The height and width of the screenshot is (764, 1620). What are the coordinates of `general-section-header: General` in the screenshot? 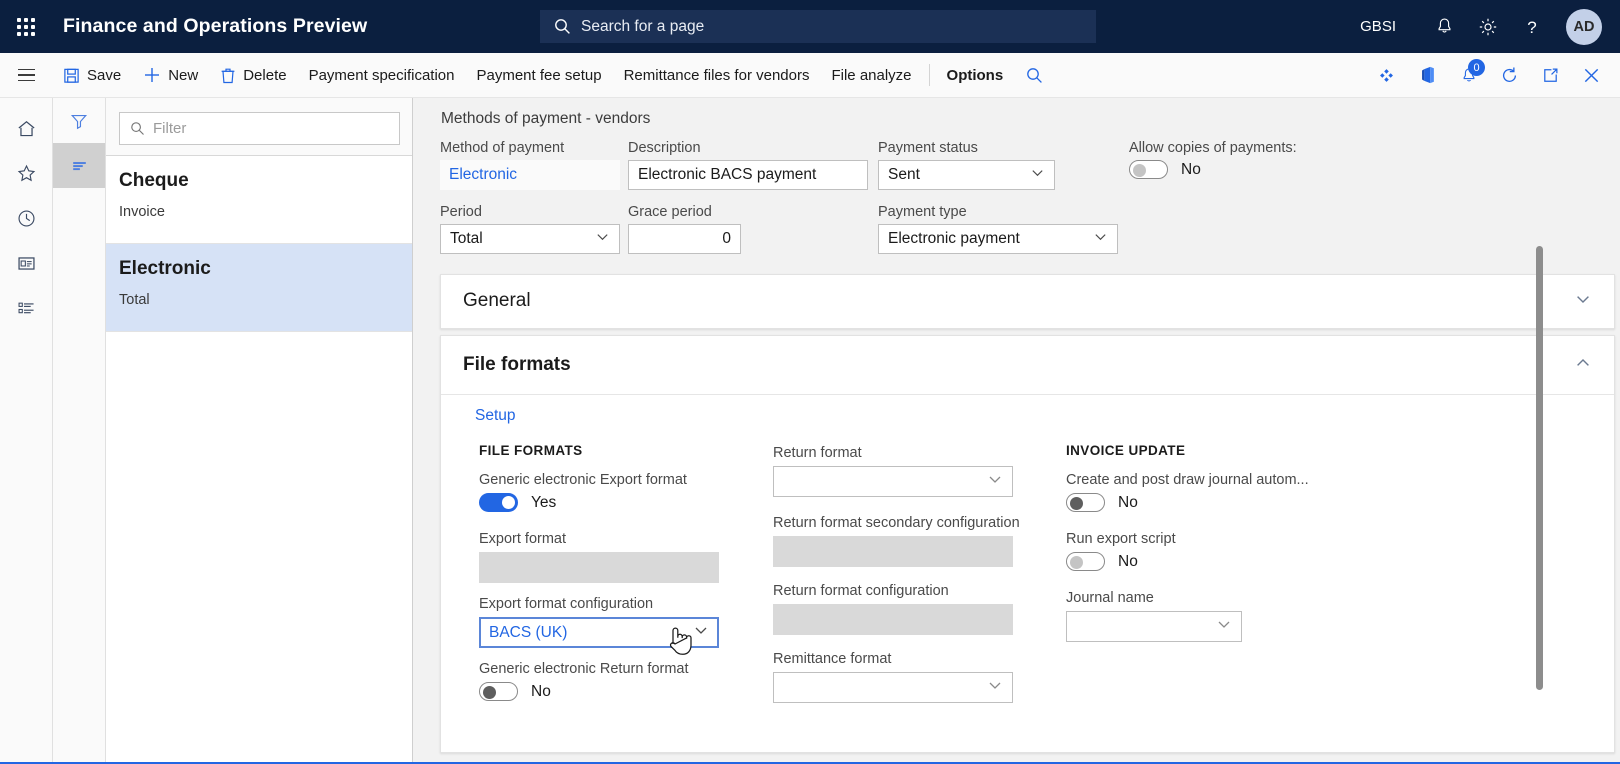 It's located at (1027, 301).